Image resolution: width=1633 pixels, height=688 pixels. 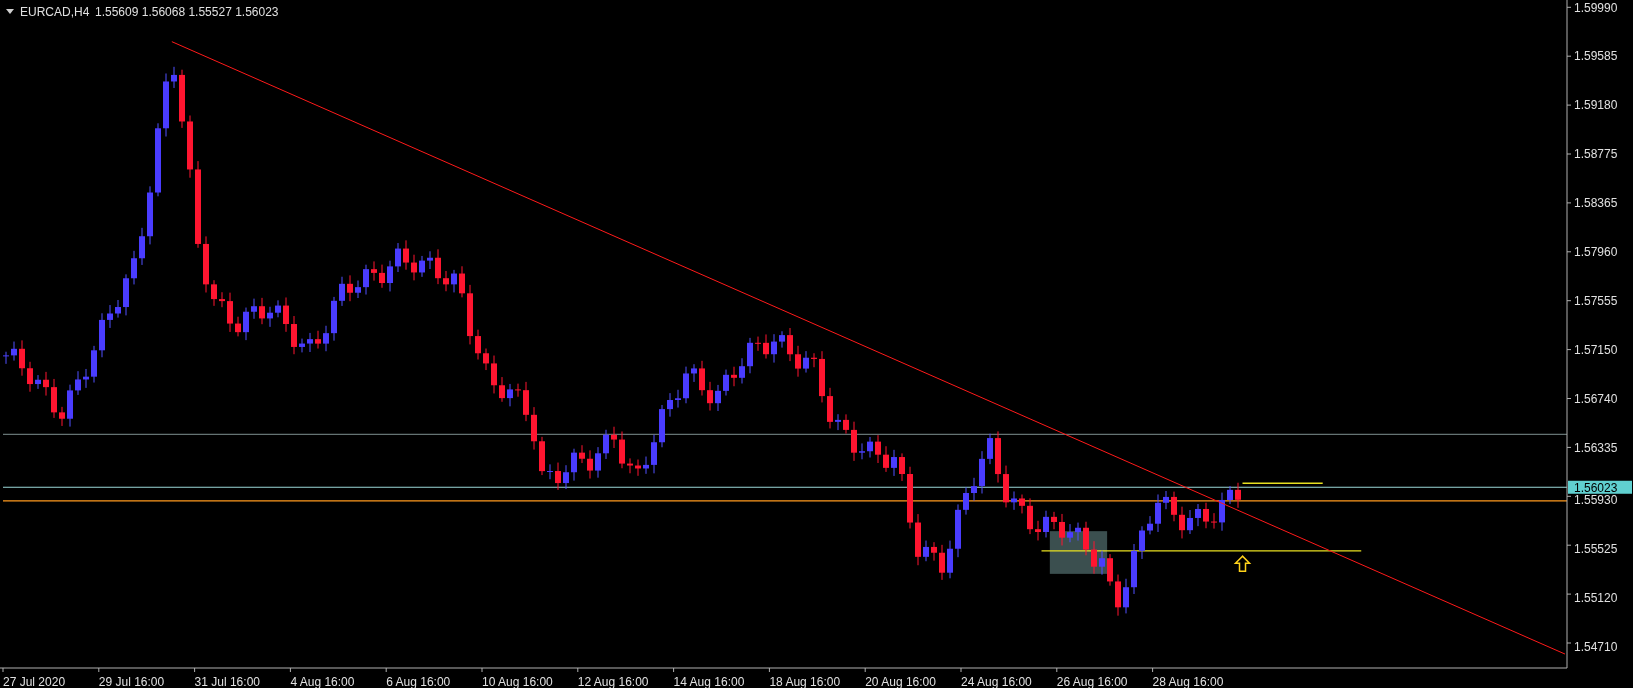 What do you see at coordinates (996, 681) in the screenshot?
I see `time-tick-label: 24 Aug 16:00` at bounding box center [996, 681].